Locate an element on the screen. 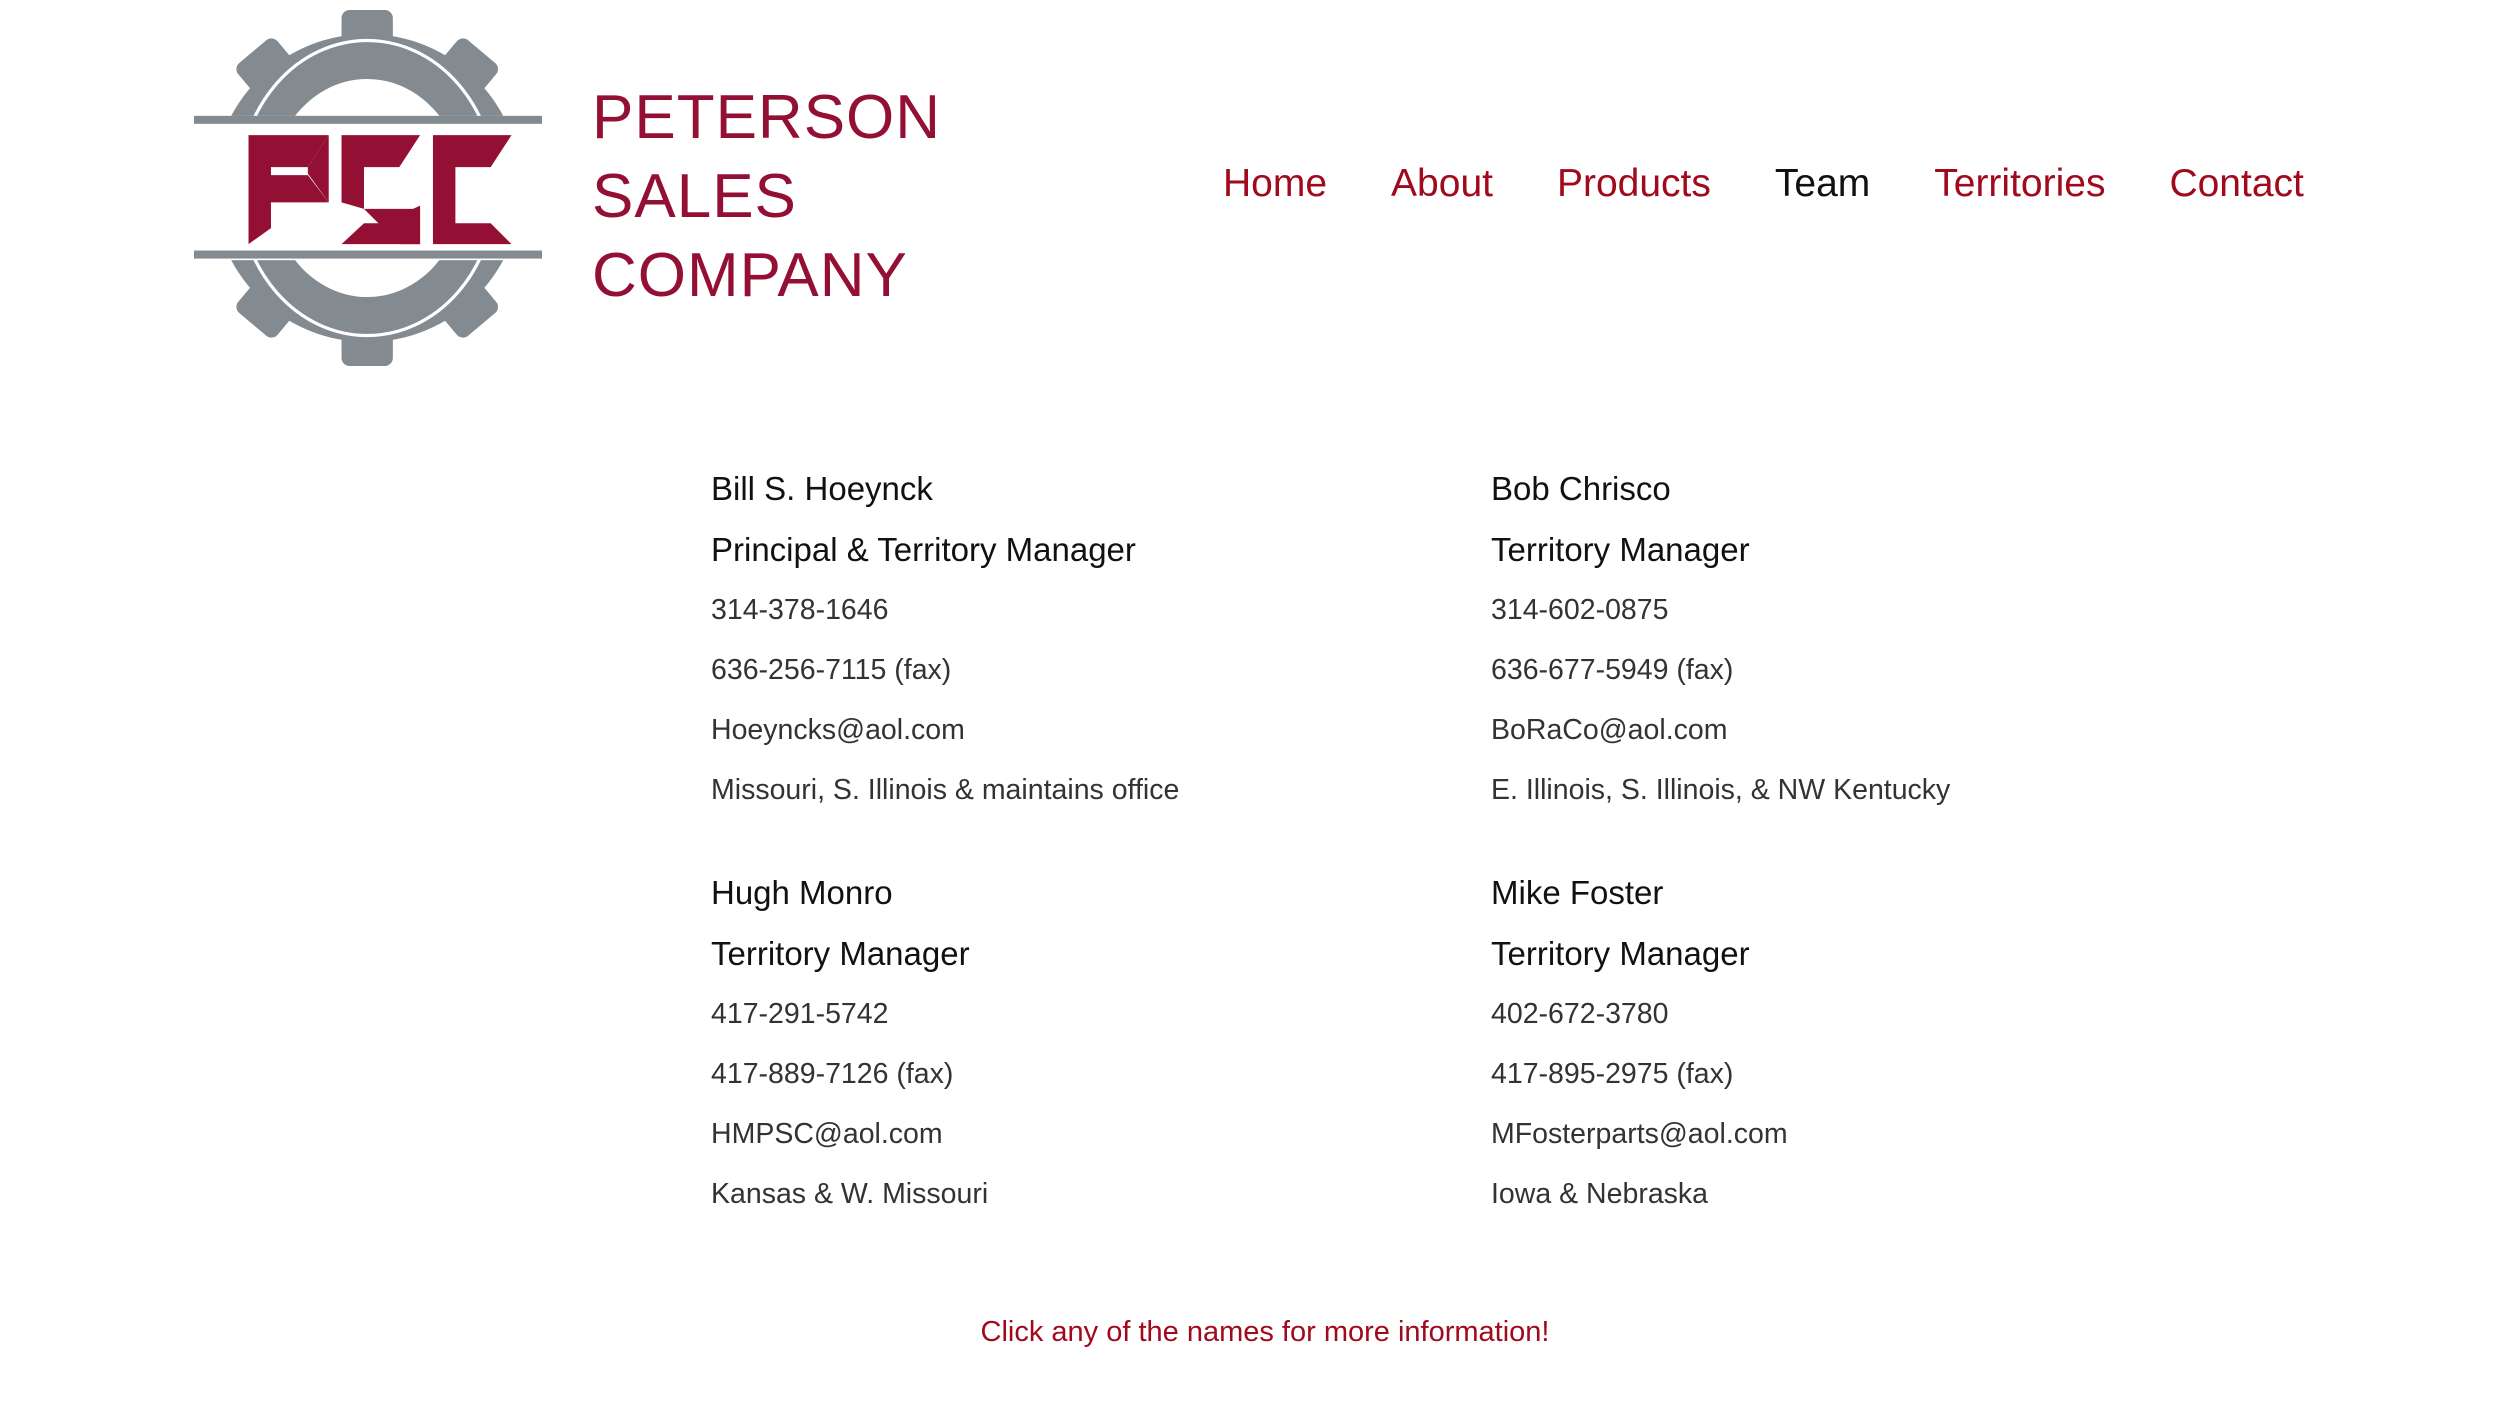 The height and width of the screenshot is (1418, 2514). nav-team: Team is located at coordinates (1822, 184).